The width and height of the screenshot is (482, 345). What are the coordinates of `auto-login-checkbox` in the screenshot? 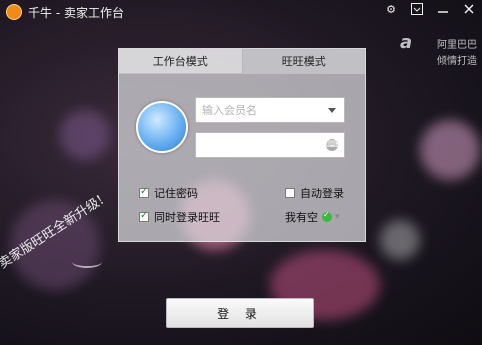 It's located at (290, 193).